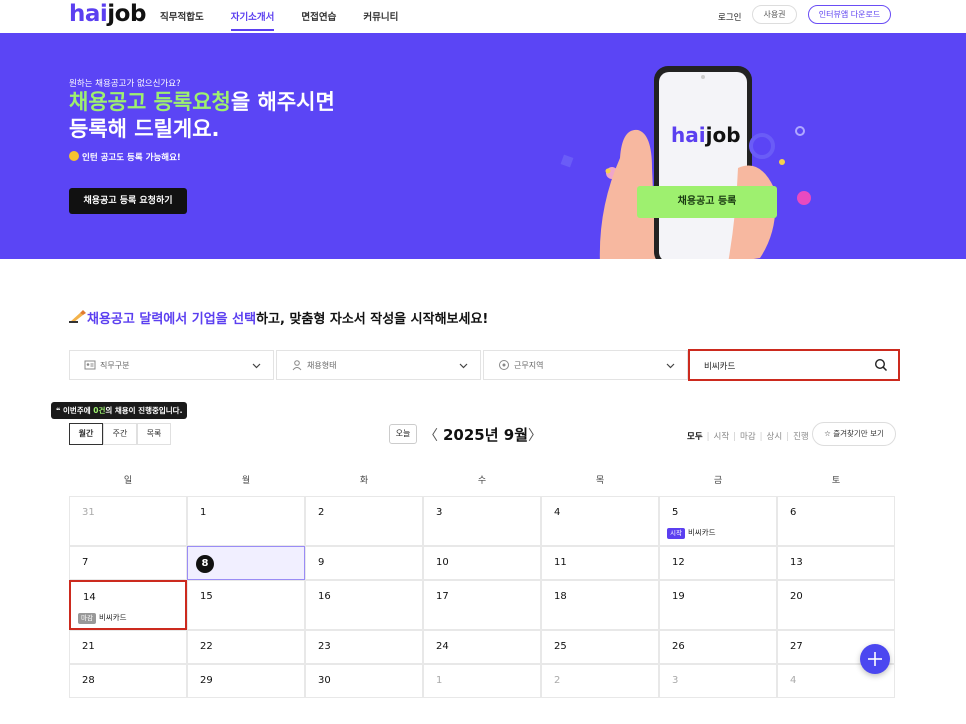 Image resolution: width=966 pixels, height=724 pixels. I want to click on weekly-postings-badge: ❝ 이번주에 0건의 채용이 진행중입니다., so click(119, 410).